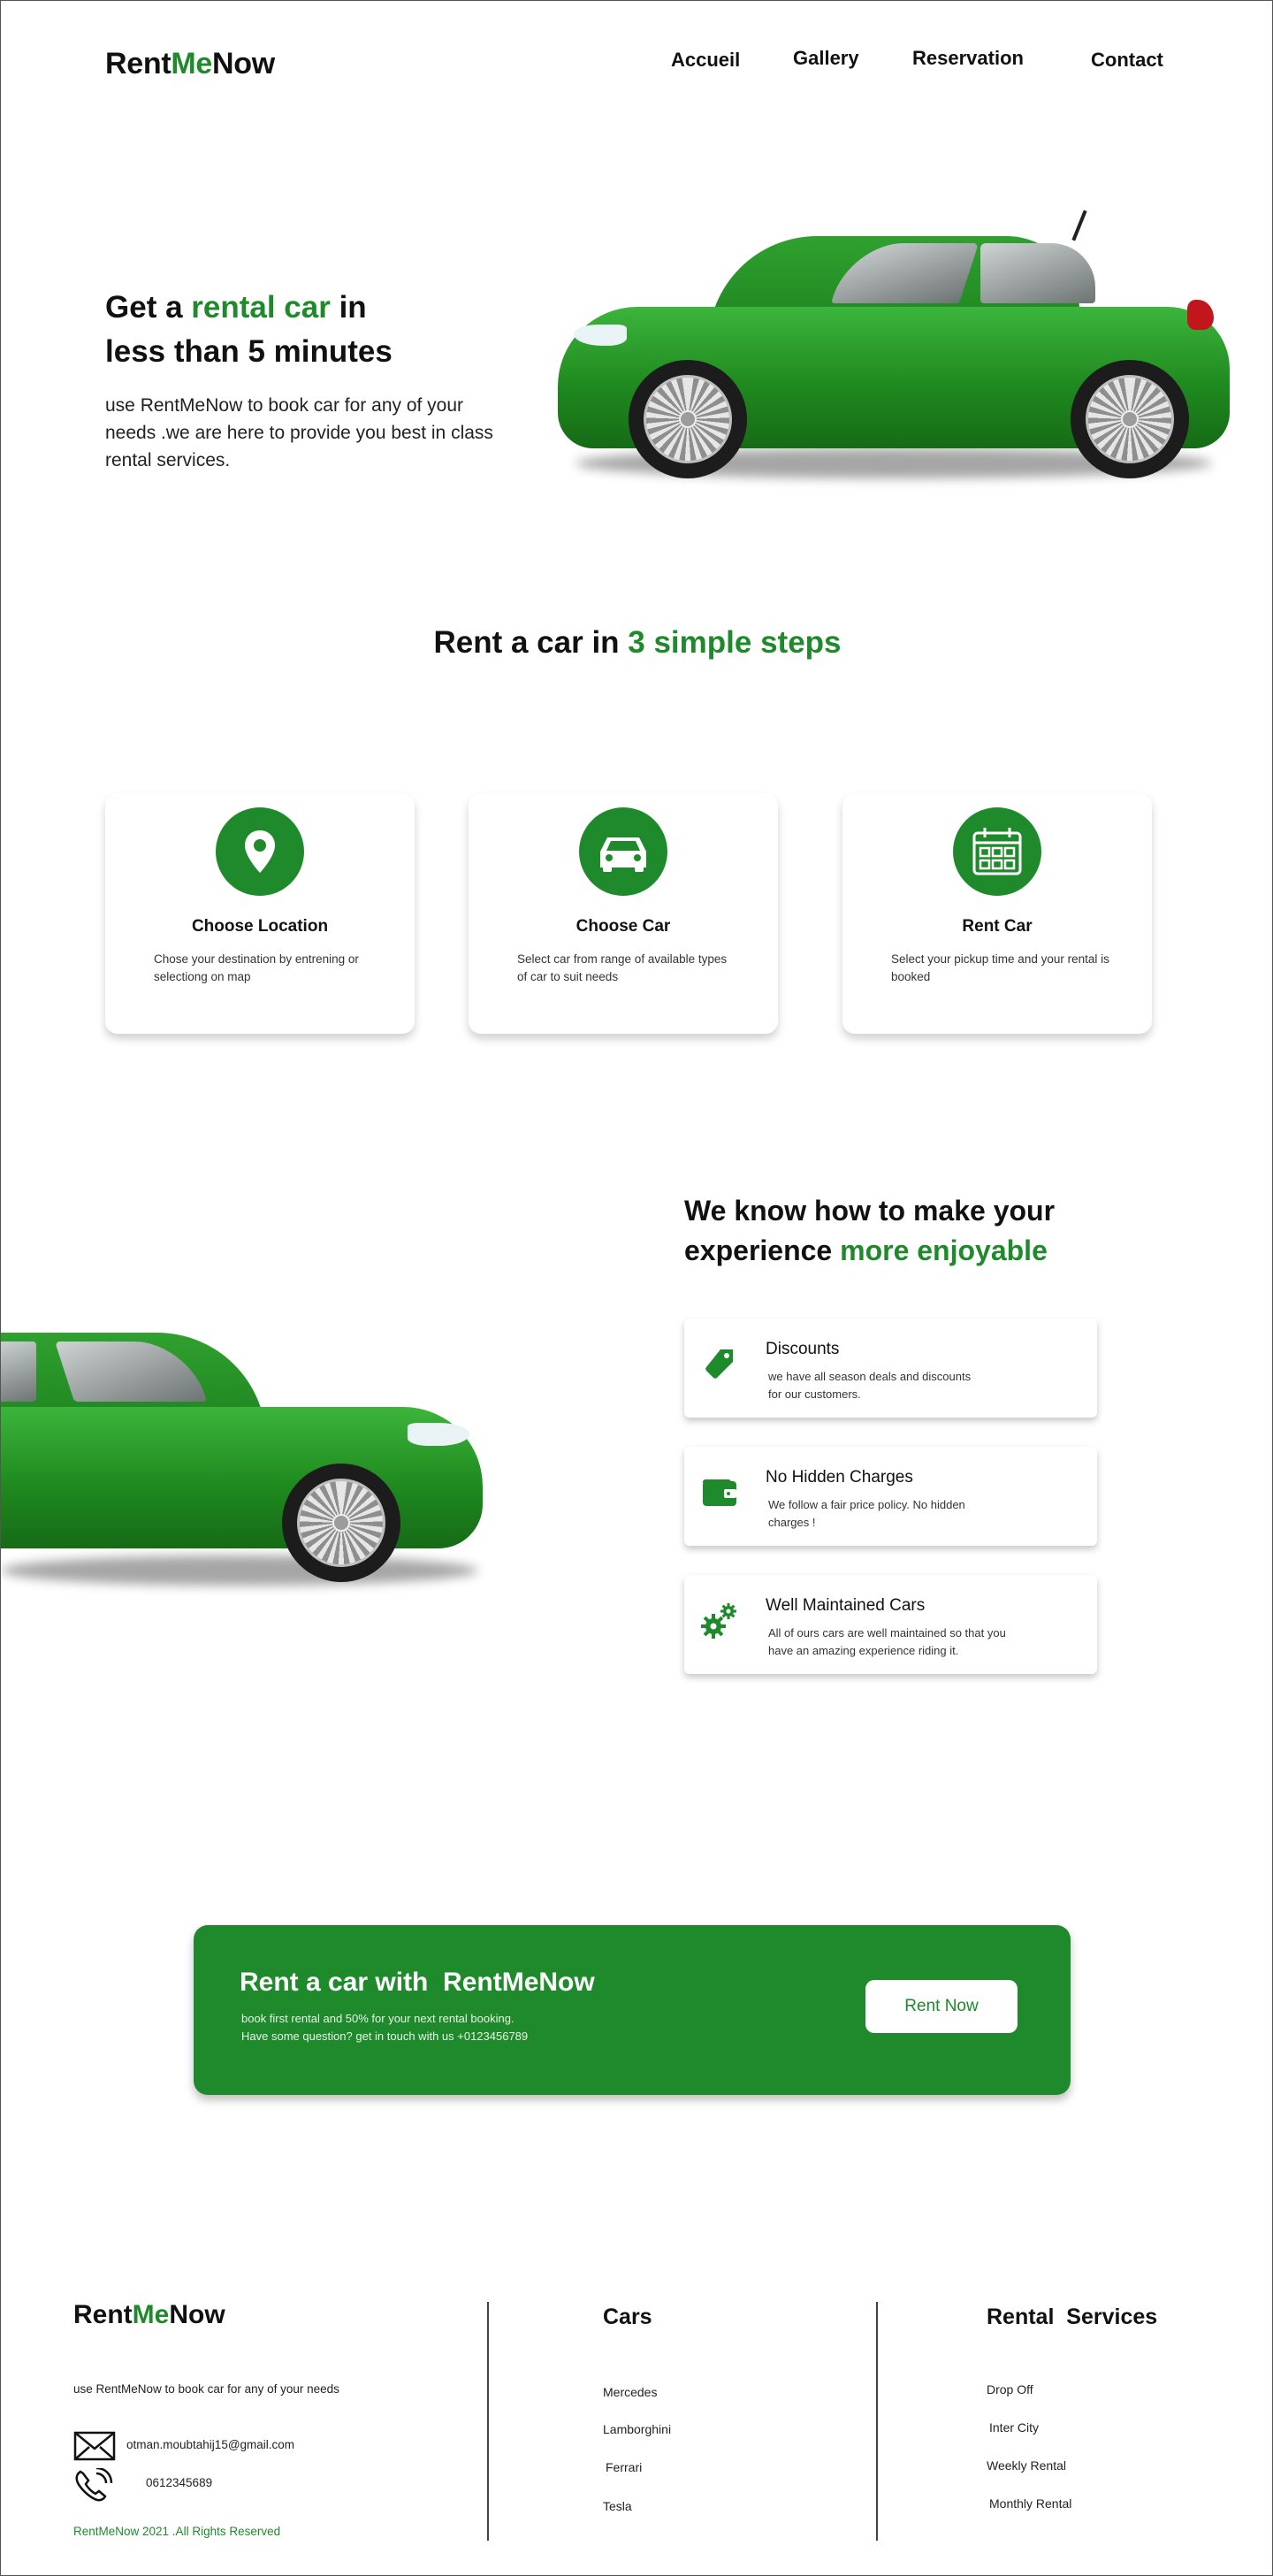  What do you see at coordinates (846, 1606) in the screenshot?
I see `feature-title: Well Maintained Cars` at bounding box center [846, 1606].